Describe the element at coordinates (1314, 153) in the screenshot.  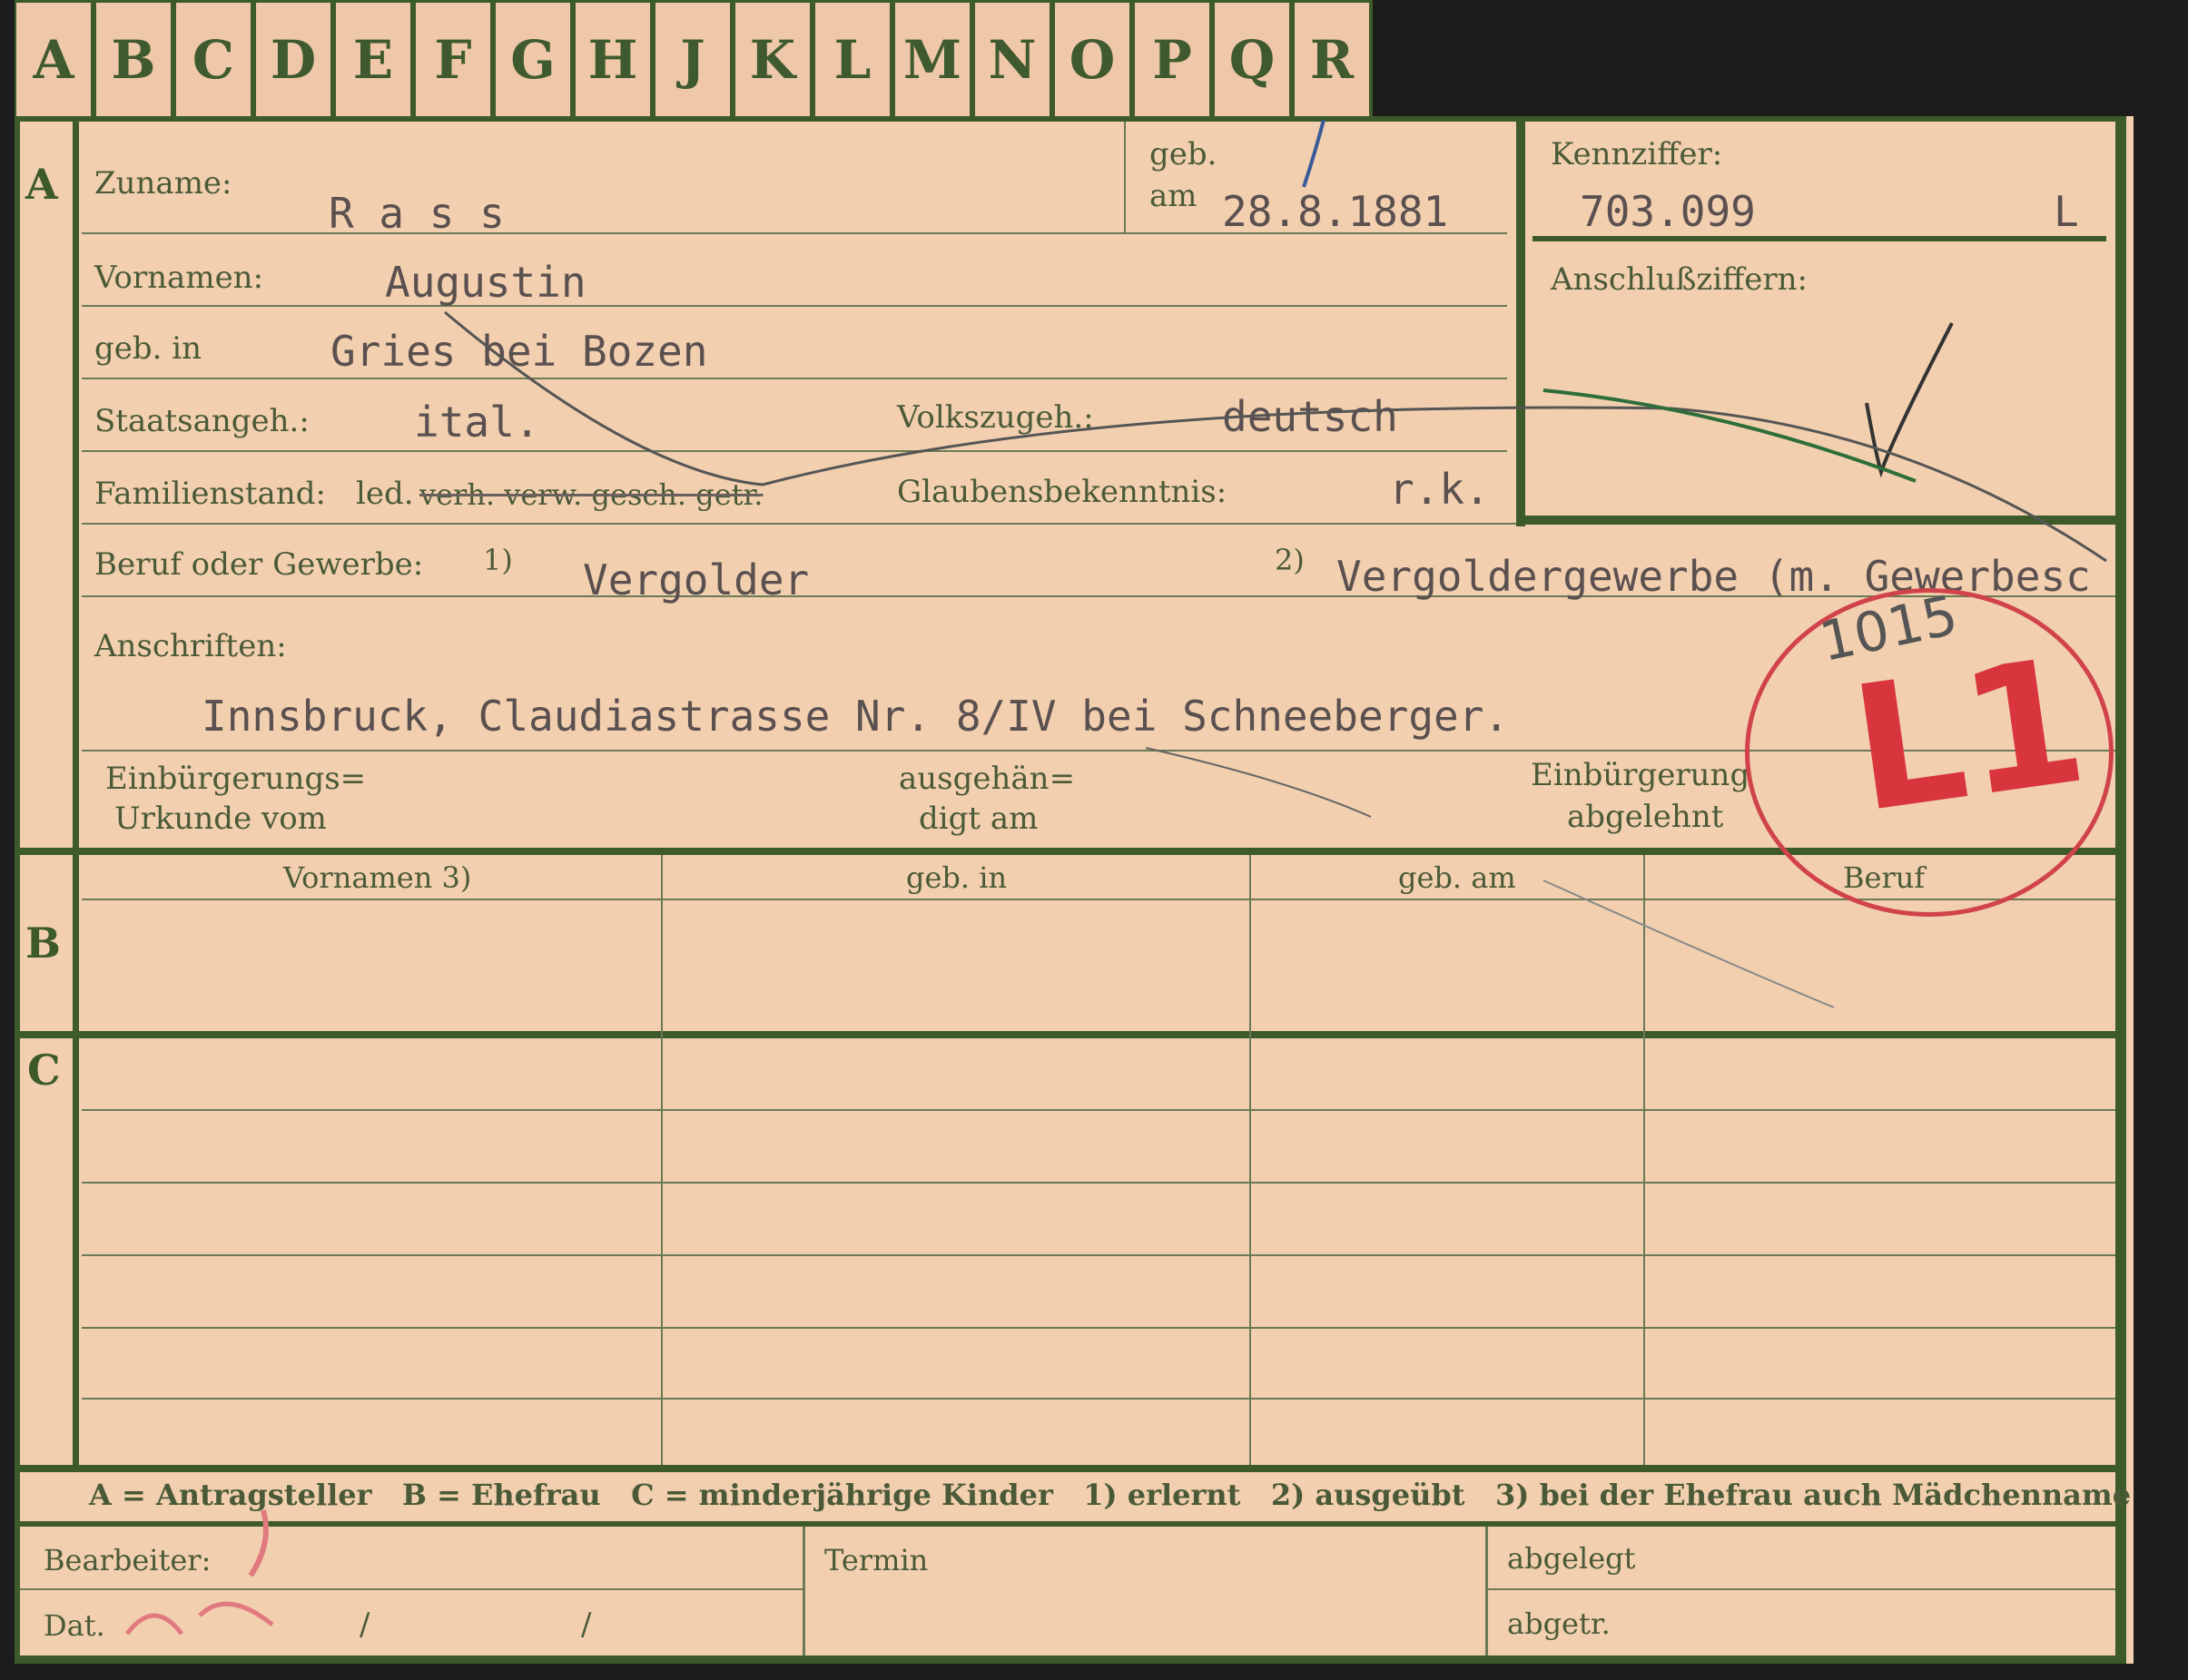
I see `blue-check-stroke` at that location.